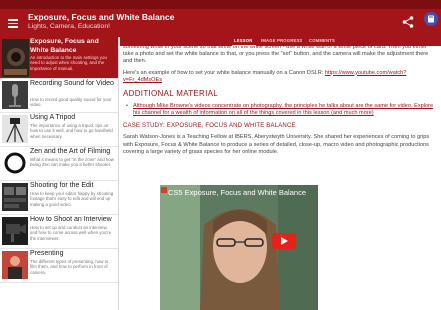  I want to click on share-icon, so click(408, 22).